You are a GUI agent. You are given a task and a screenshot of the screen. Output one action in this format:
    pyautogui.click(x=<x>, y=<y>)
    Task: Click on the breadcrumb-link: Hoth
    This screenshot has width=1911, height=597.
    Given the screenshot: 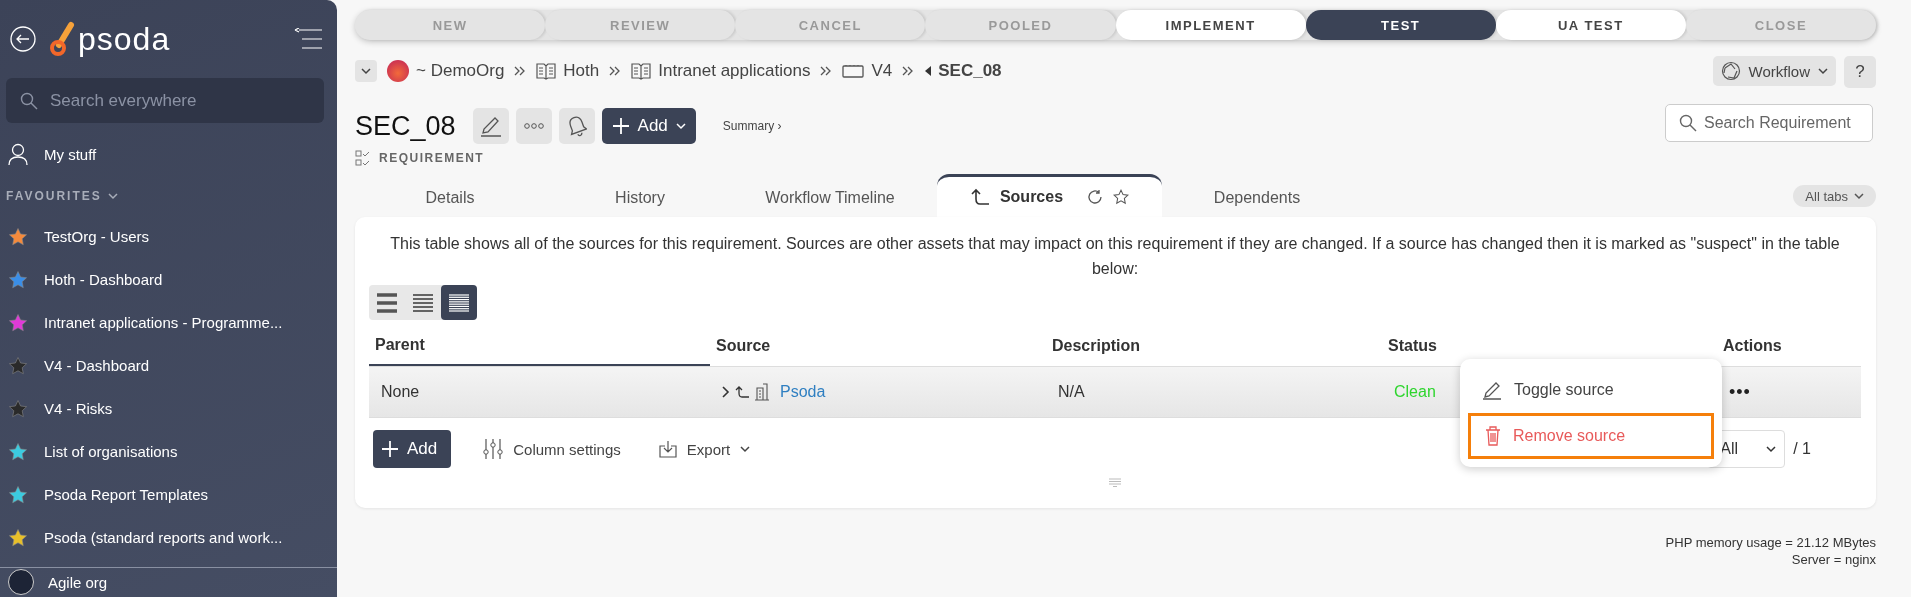 What is the action you would take?
    pyautogui.click(x=581, y=71)
    